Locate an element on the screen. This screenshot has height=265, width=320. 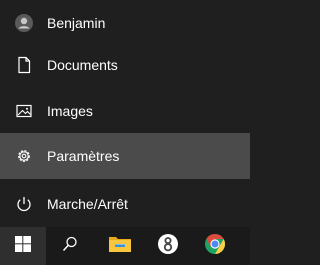
search-button is located at coordinates (70, 246).